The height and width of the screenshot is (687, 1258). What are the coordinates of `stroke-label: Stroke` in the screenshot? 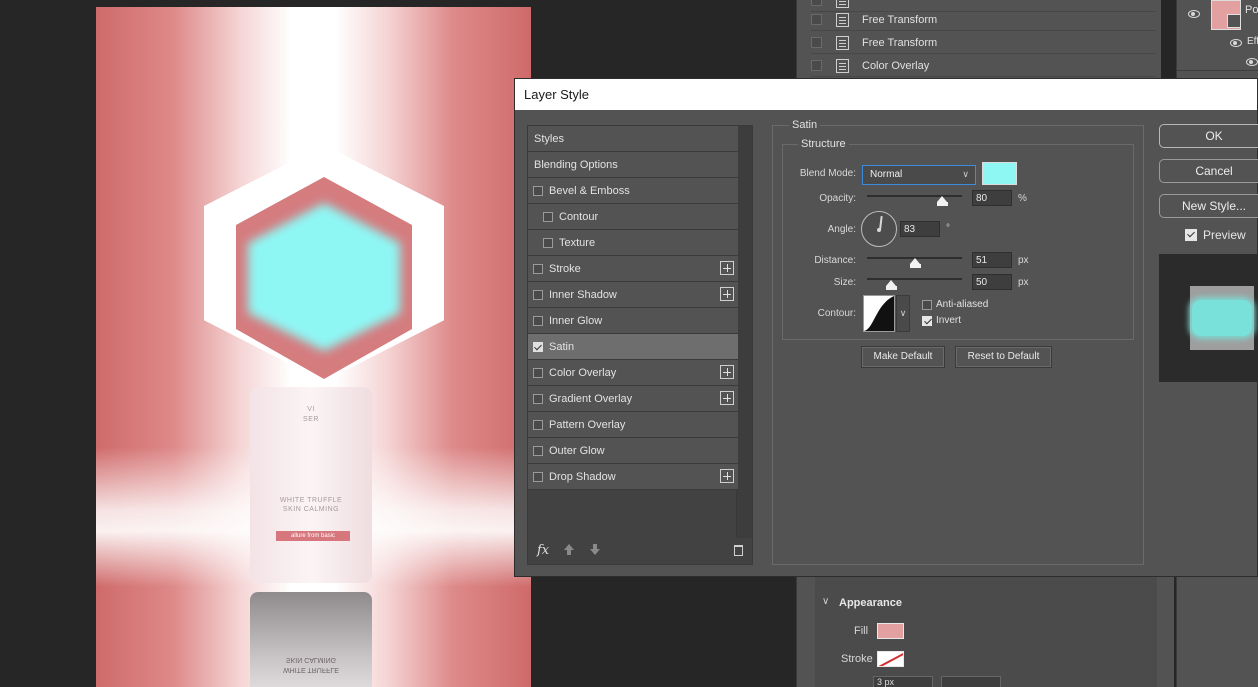 It's located at (857, 659).